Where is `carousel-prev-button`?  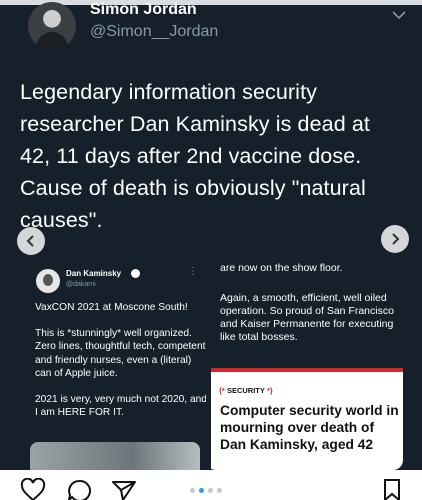
carousel-prev-button is located at coordinates (31, 241).